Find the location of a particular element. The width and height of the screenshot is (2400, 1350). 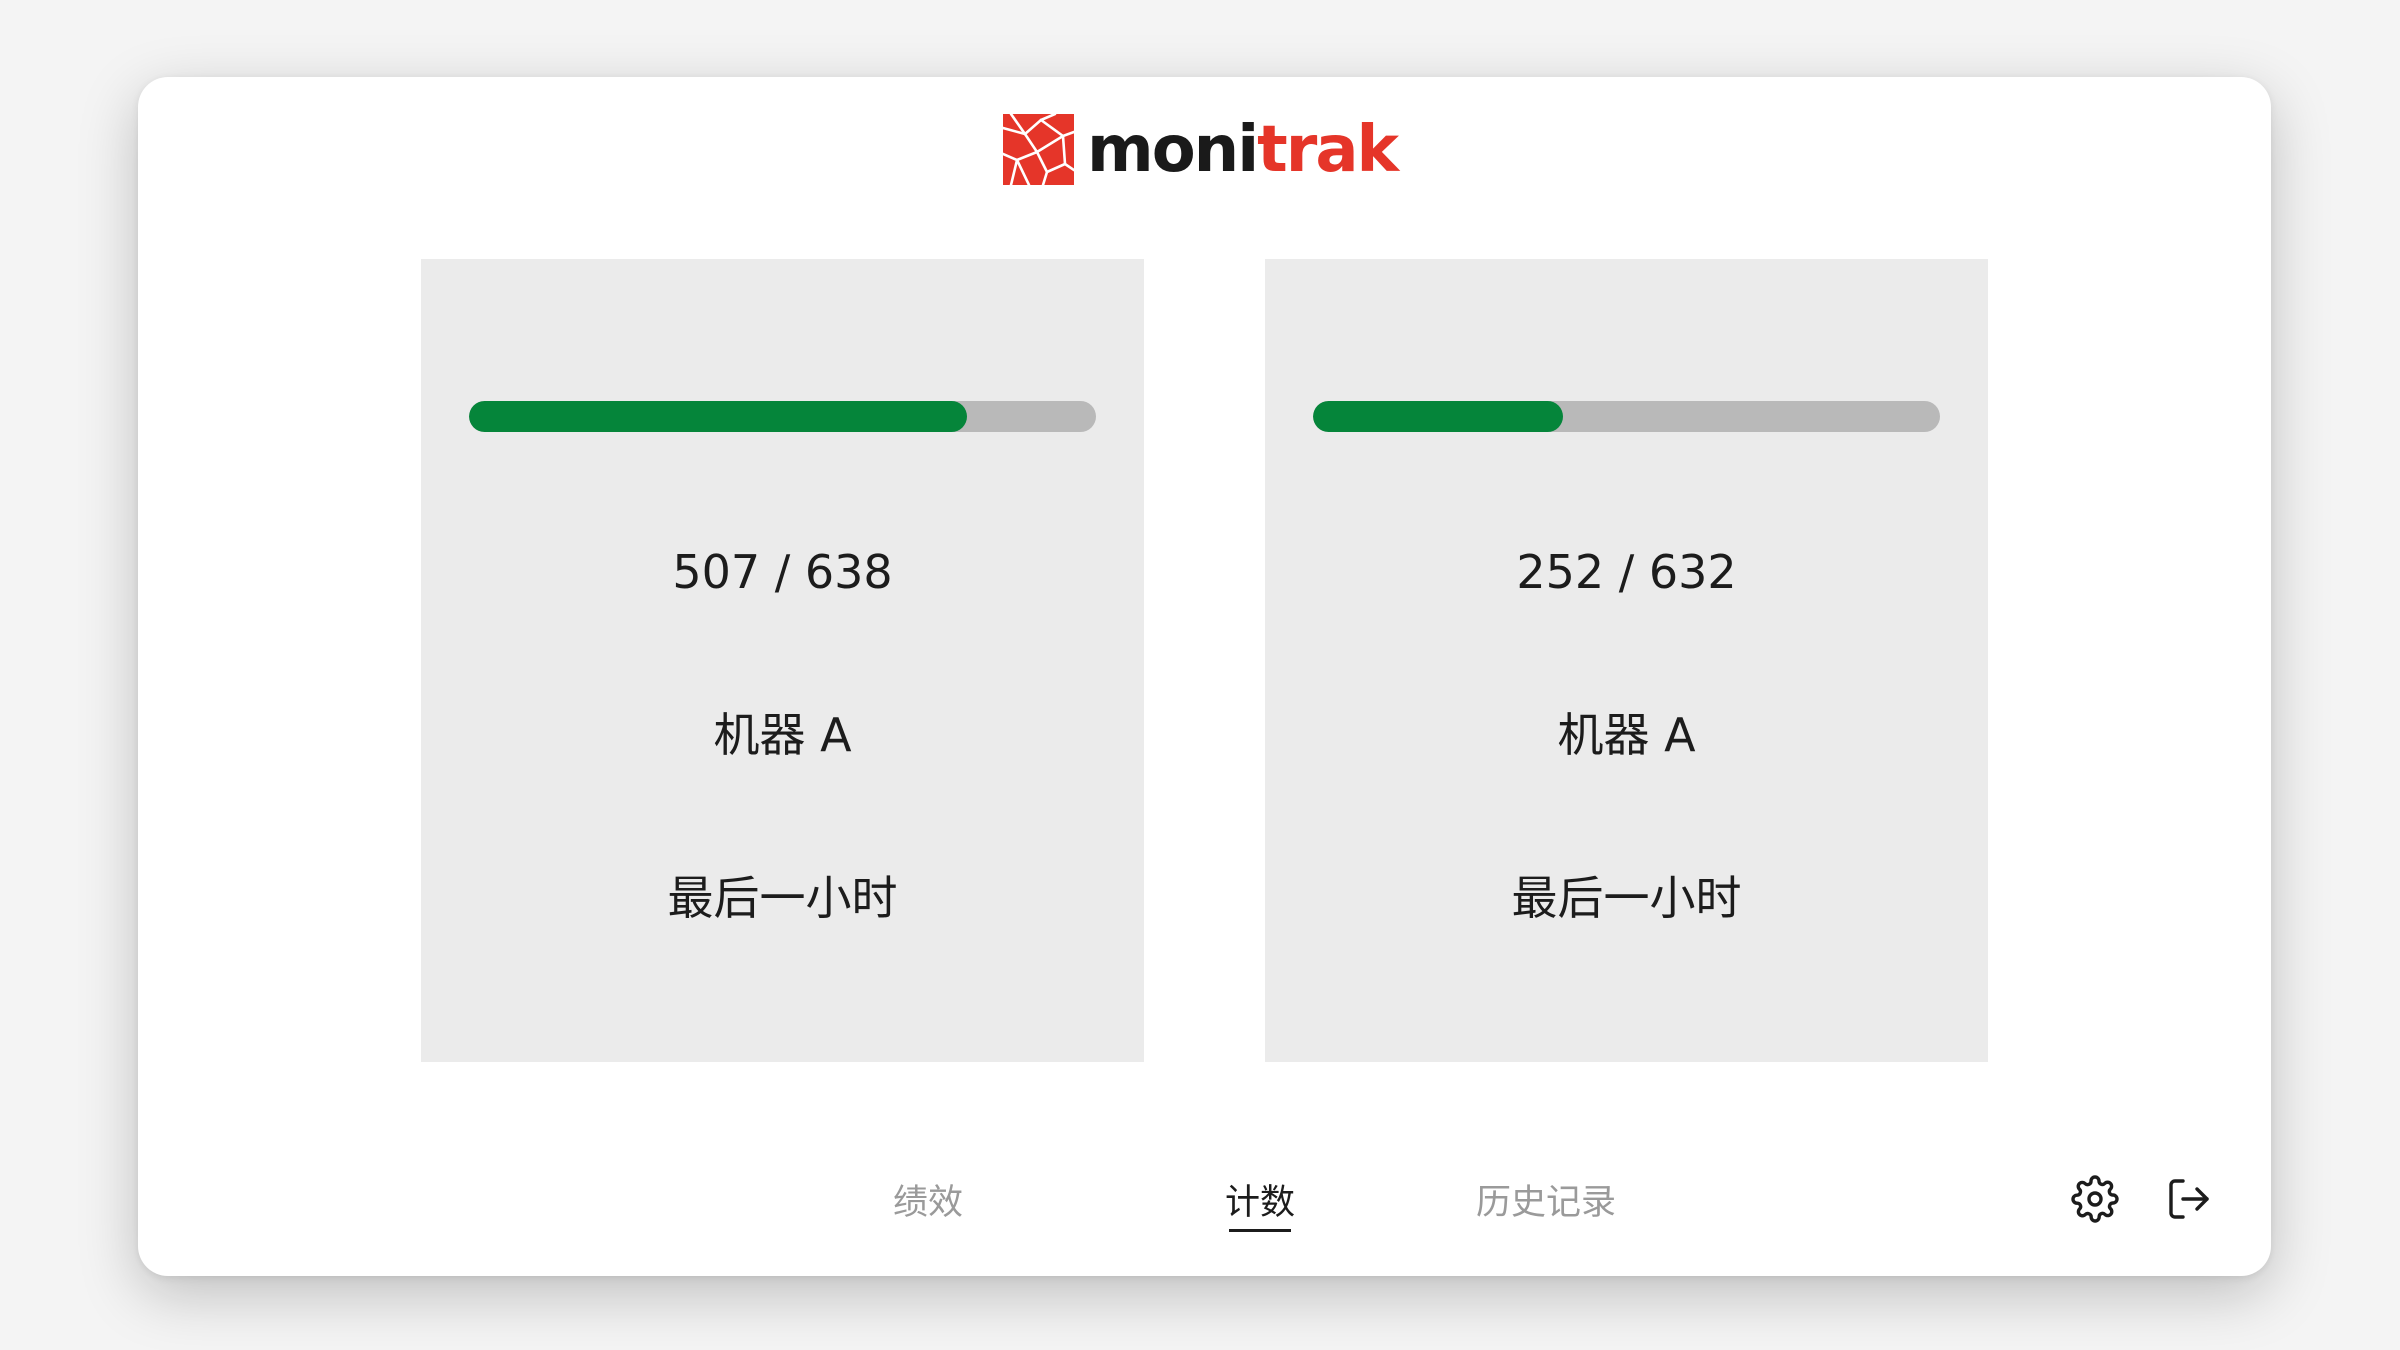

tab-count: 计数 is located at coordinates (1260, 1209).